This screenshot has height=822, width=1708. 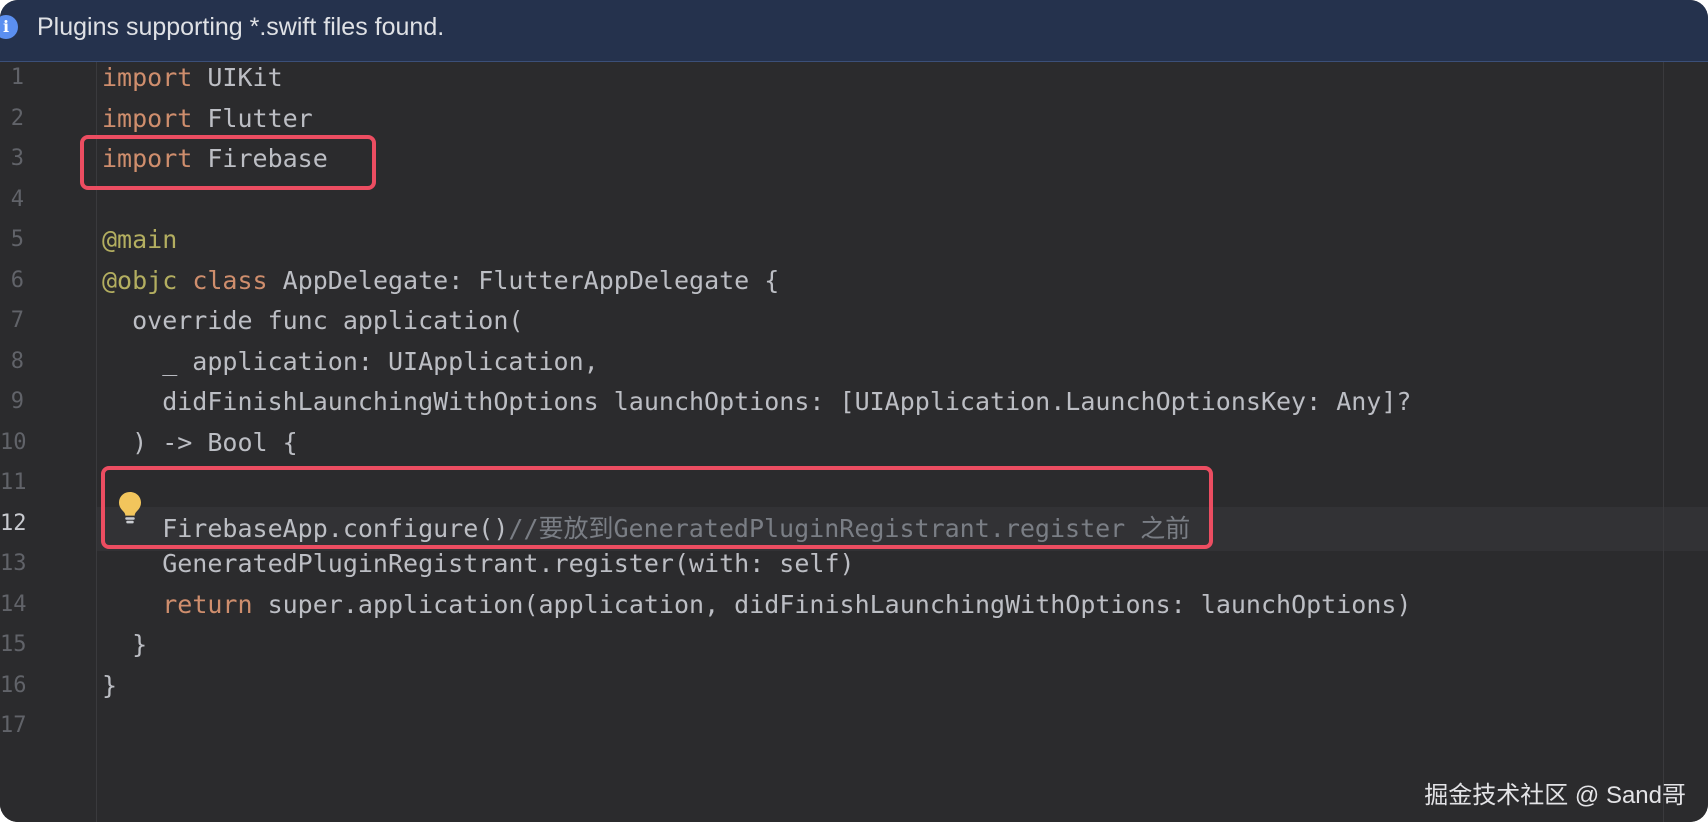 What do you see at coordinates (228, 162) in the screenshot?
I see `highlight-box-import-firebase` at bounding box center [228, 162].